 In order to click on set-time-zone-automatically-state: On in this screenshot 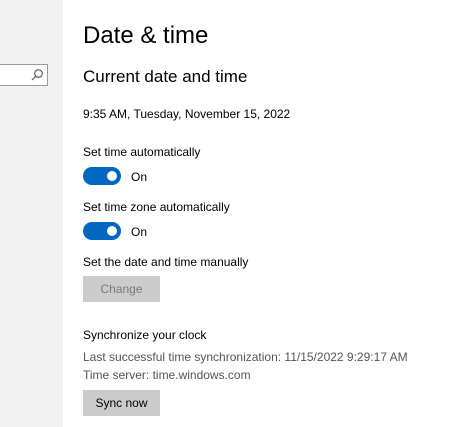, I will do `click(139, 232)`.